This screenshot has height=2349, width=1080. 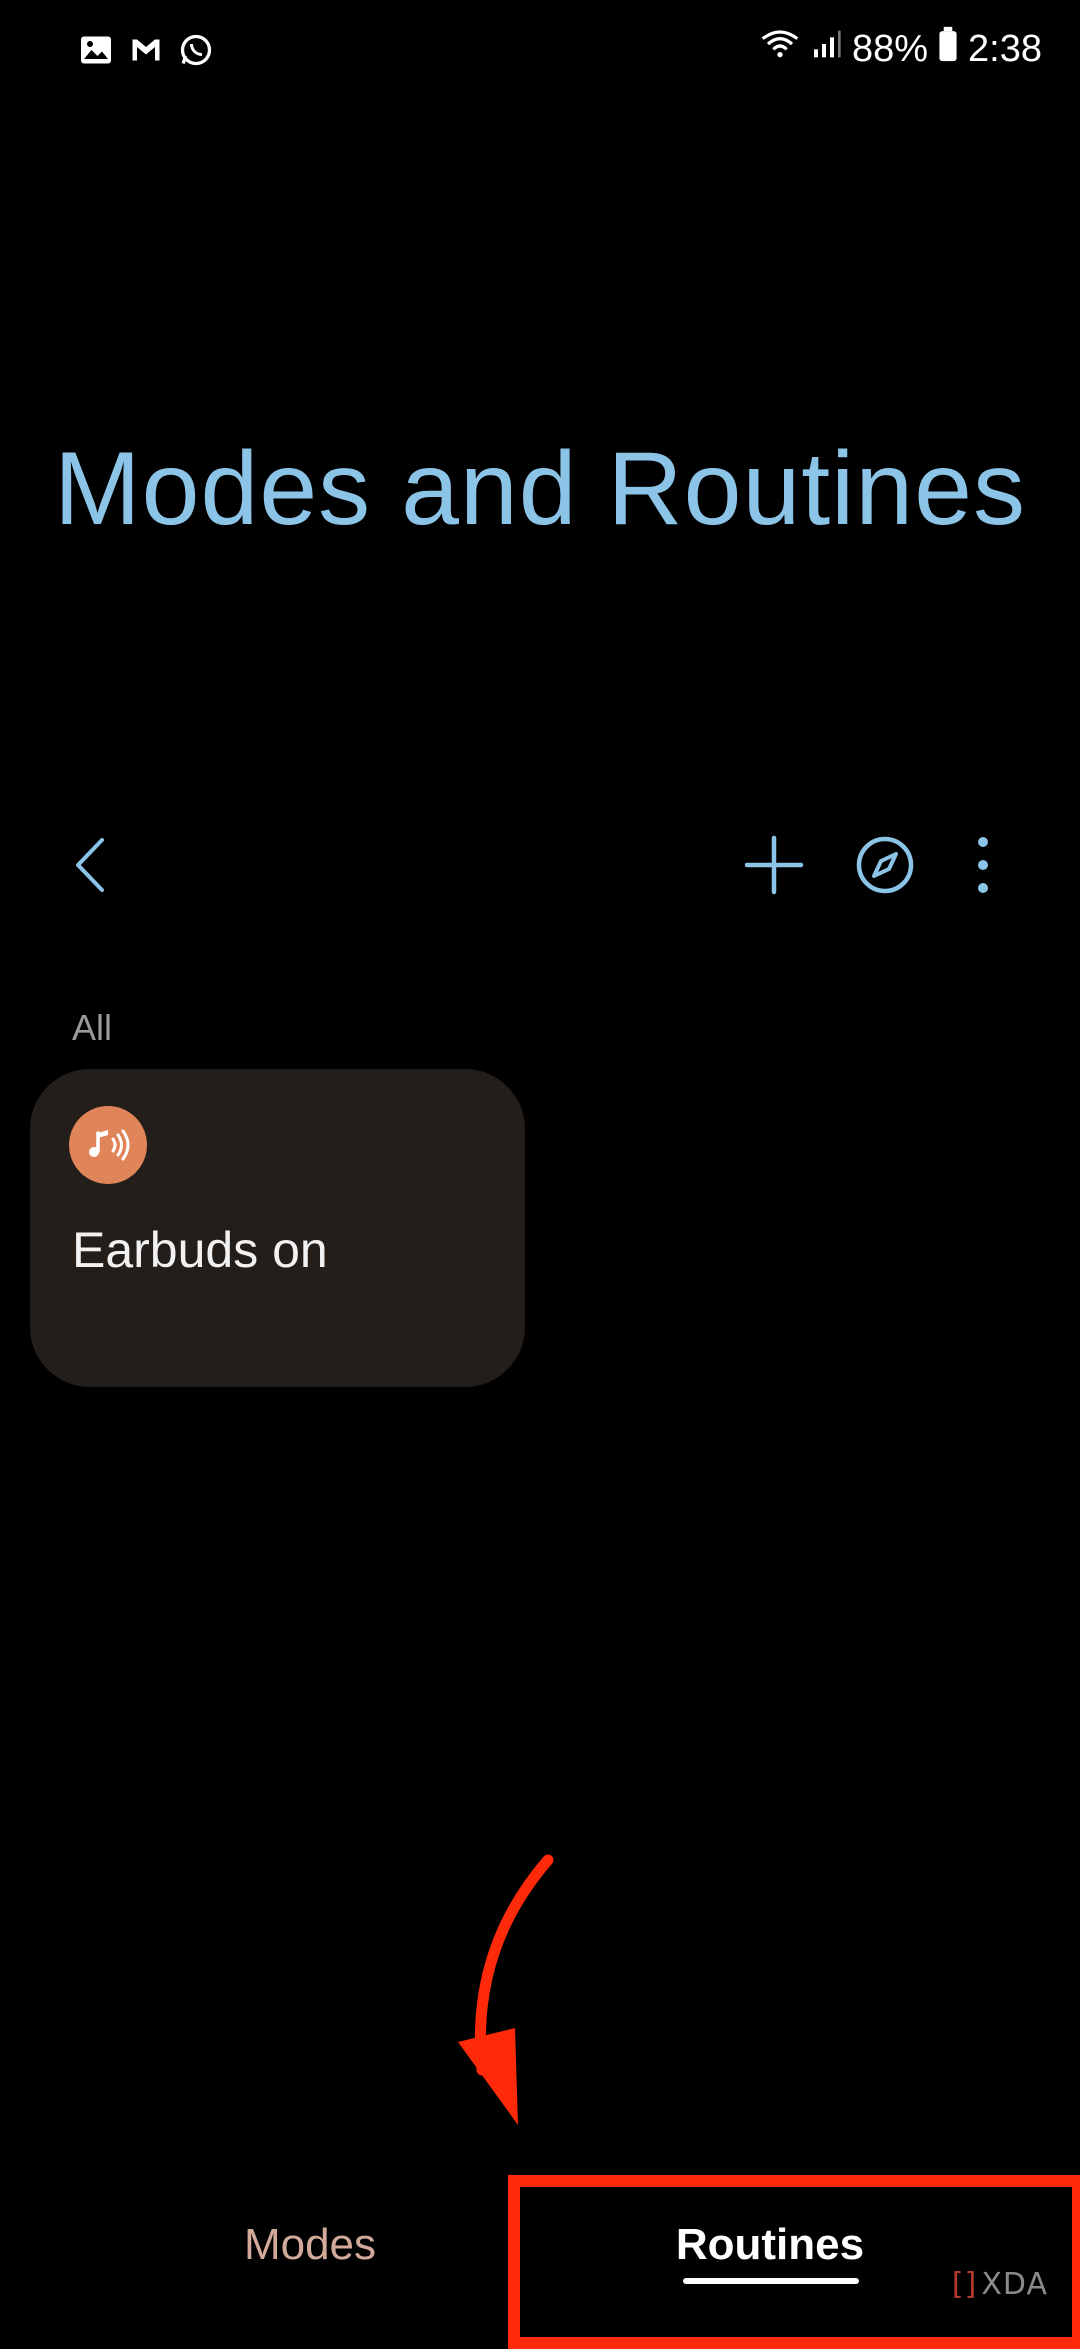 I want to click on wifi-icon, so click(x=780, y=49).